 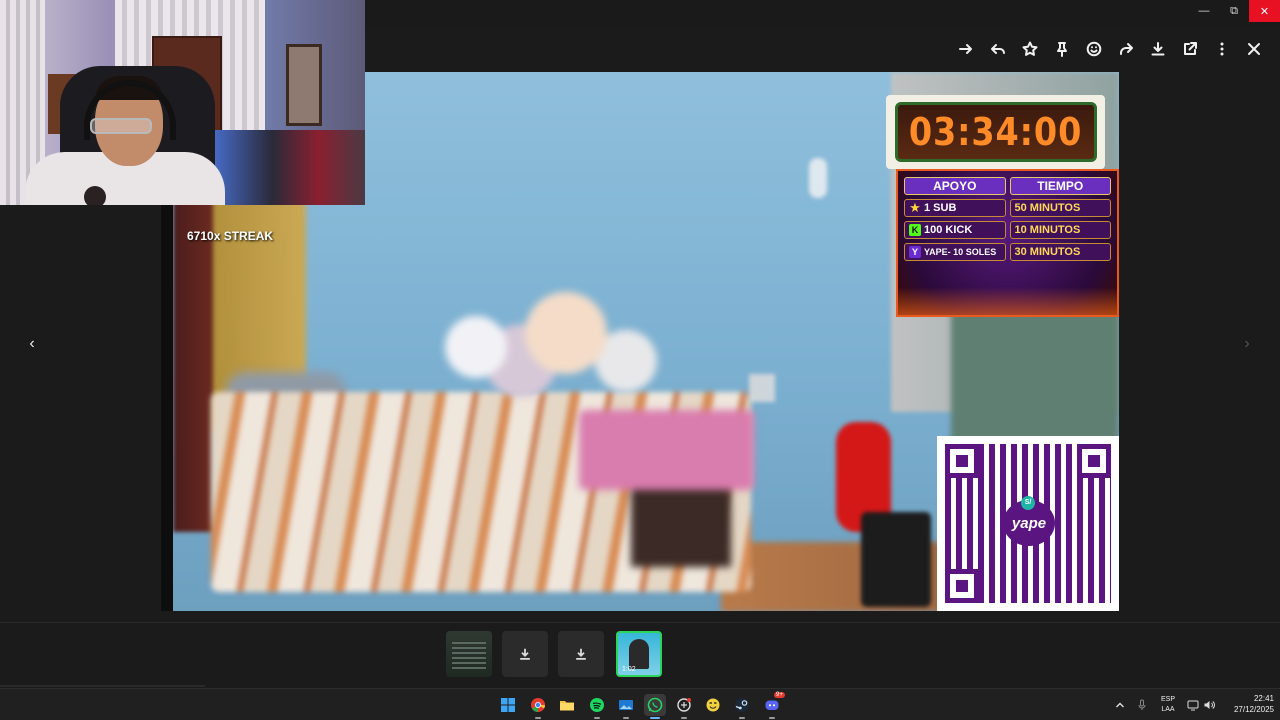 I want to click on windows-taskbar: 9+ ESP LAA 22:41 27/12/2025, so click(x=640, y=704).